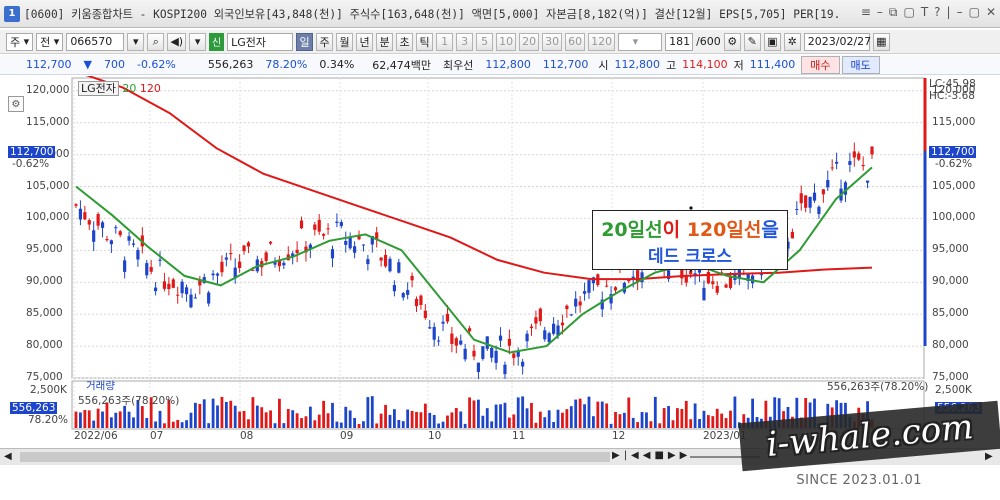 This screenshot has height=500, width=1000. Describe the element at coordinates (445, 41) in the screenshot. I see `interval-1-button: 1` at that location.